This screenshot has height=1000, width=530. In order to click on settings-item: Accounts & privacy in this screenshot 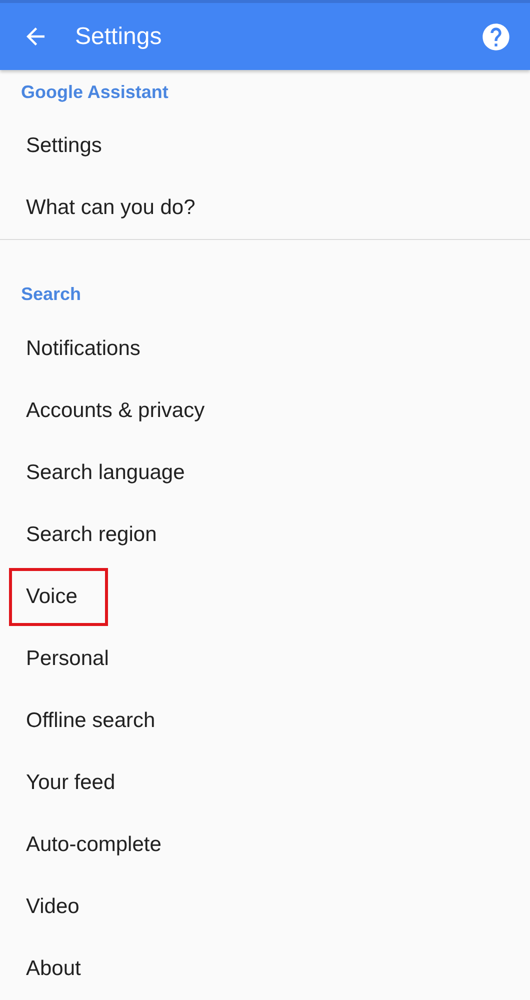, I will do `click(122, 411)`.